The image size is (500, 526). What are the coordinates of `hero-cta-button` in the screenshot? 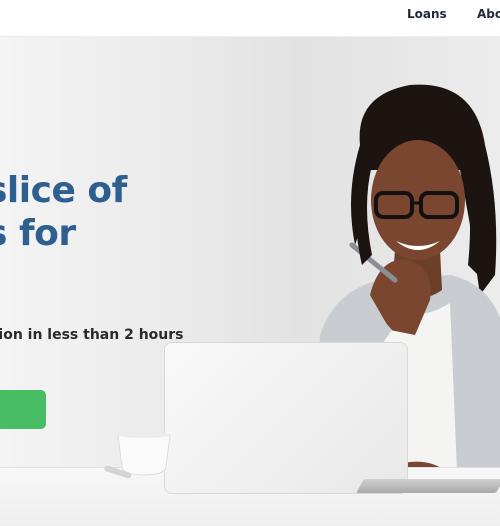 It's located at (23, 409).